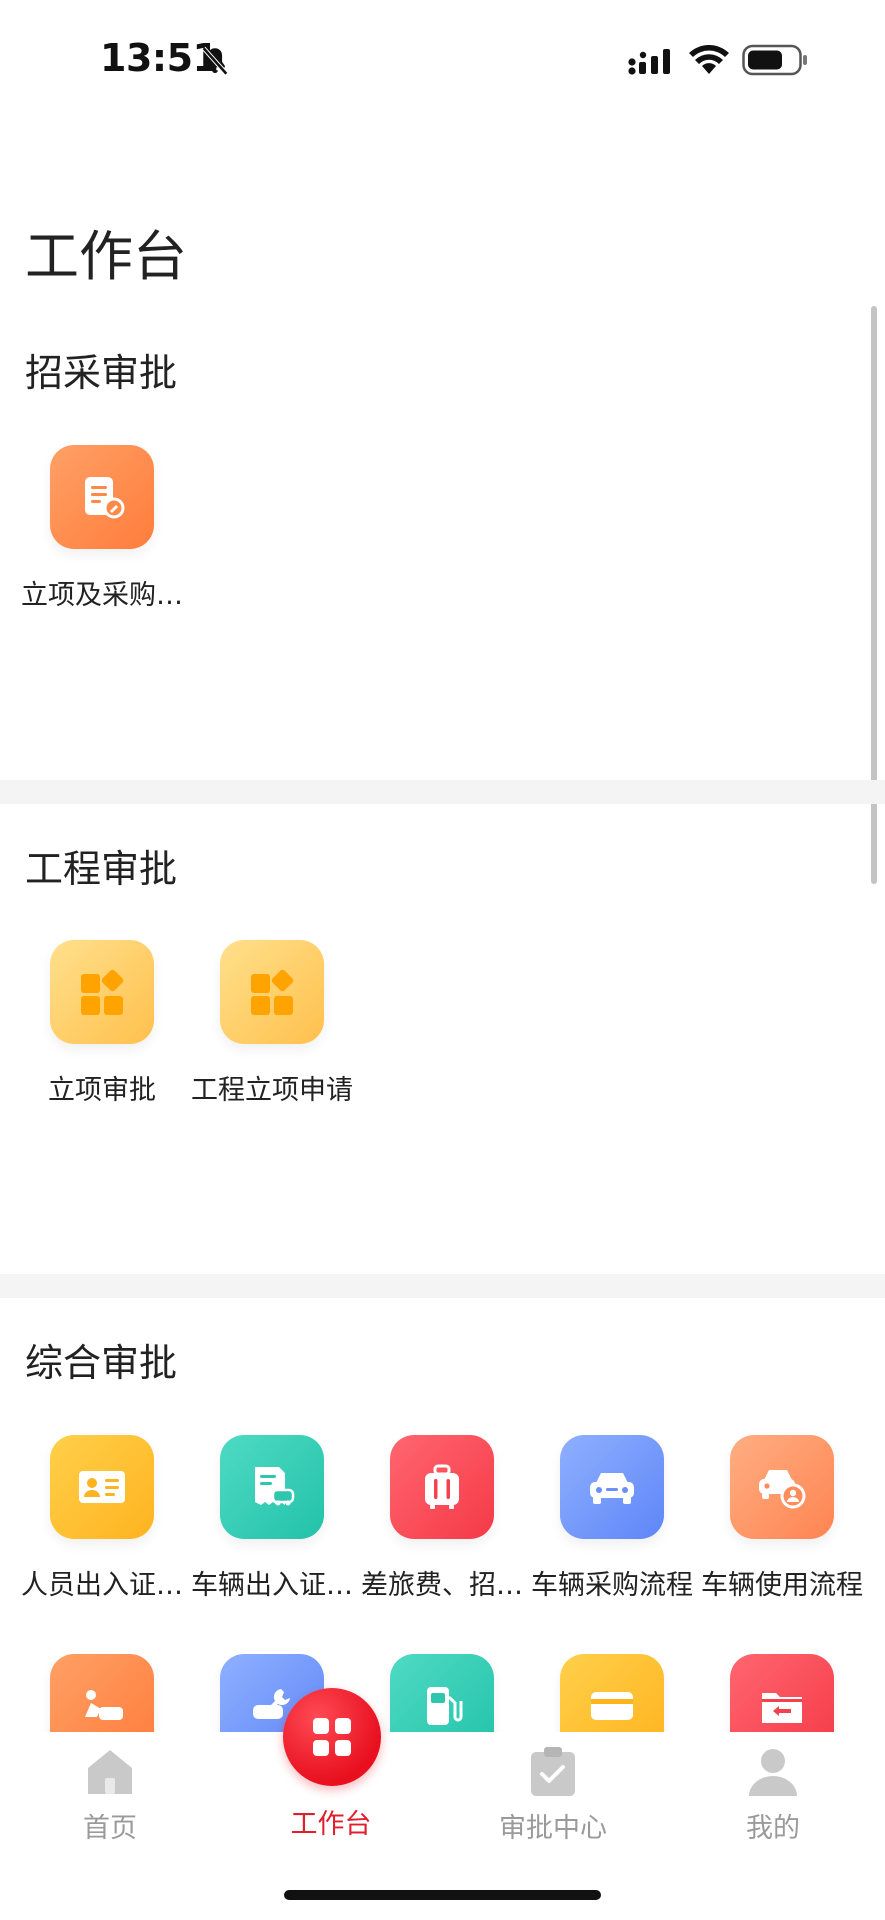  What do you see at coordinates (782, 1585) in the screenshot?
I see `app-tile-label: 车辆使用流程` at bounding box center [782, 1585].